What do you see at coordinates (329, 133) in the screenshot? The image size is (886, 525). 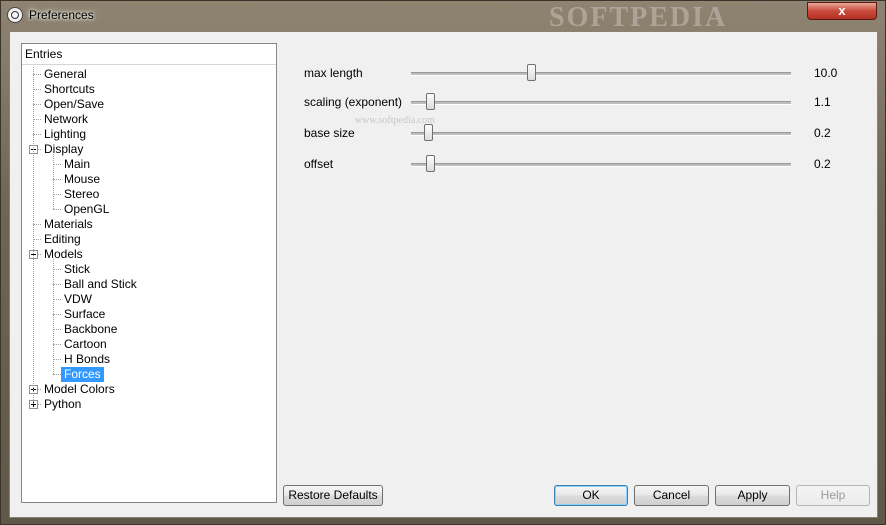 I see `slider-label: base size` at bounding box center [329, 133].